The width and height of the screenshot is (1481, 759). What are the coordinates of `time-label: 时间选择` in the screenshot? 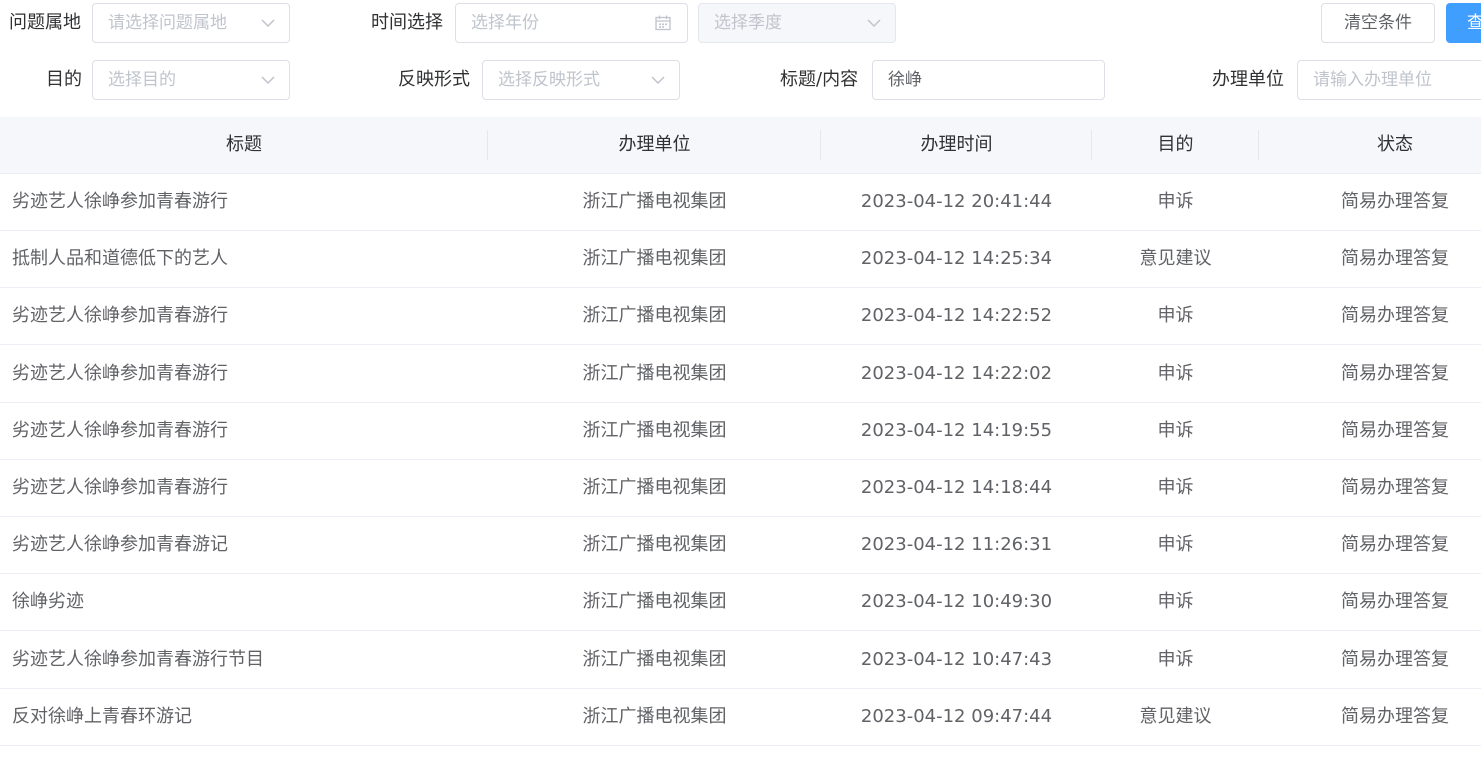 It's located at (407, 22).